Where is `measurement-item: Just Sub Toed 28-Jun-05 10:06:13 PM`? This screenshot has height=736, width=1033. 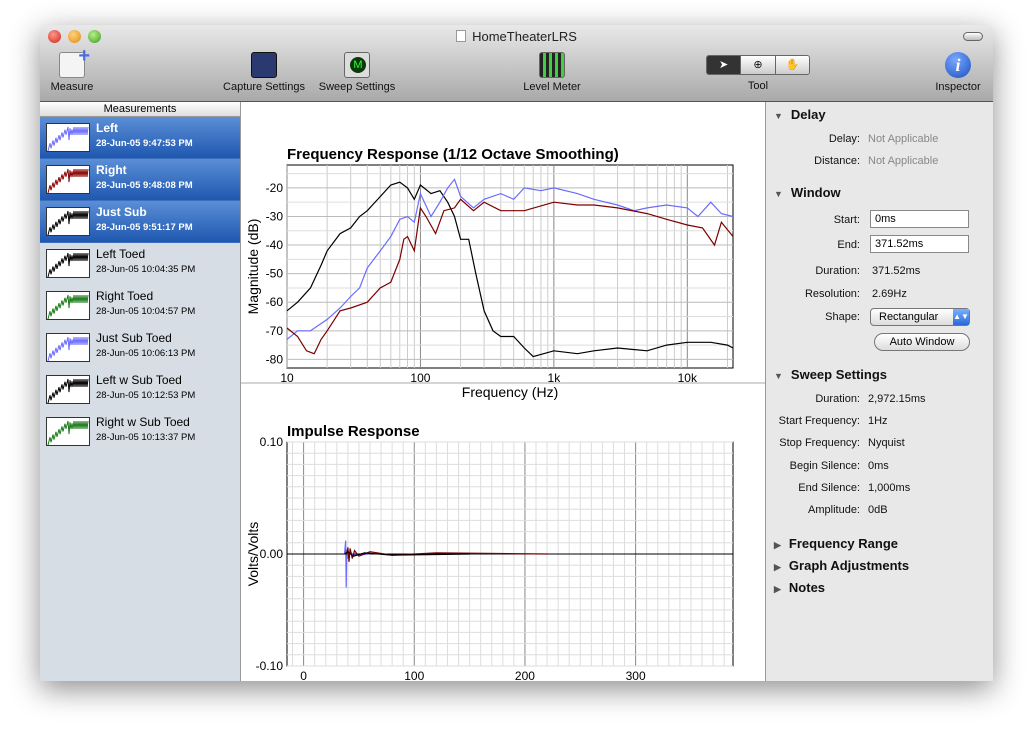
measurement-item: Just Sub Toed 28-Jun-05 10:06:13 PM is located at coordinates (140, 348).